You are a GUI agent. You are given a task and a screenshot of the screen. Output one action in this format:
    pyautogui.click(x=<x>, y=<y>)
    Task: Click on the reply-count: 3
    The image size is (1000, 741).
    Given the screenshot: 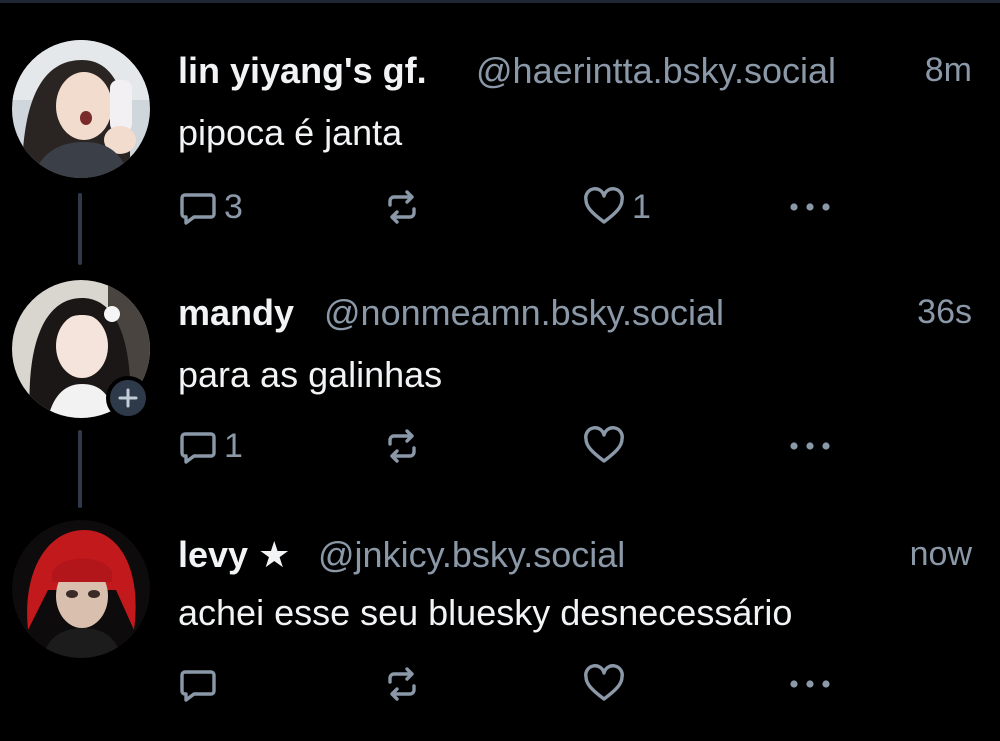 What is the action you would take?
    pyautogui.click(x=233, y=206)
    